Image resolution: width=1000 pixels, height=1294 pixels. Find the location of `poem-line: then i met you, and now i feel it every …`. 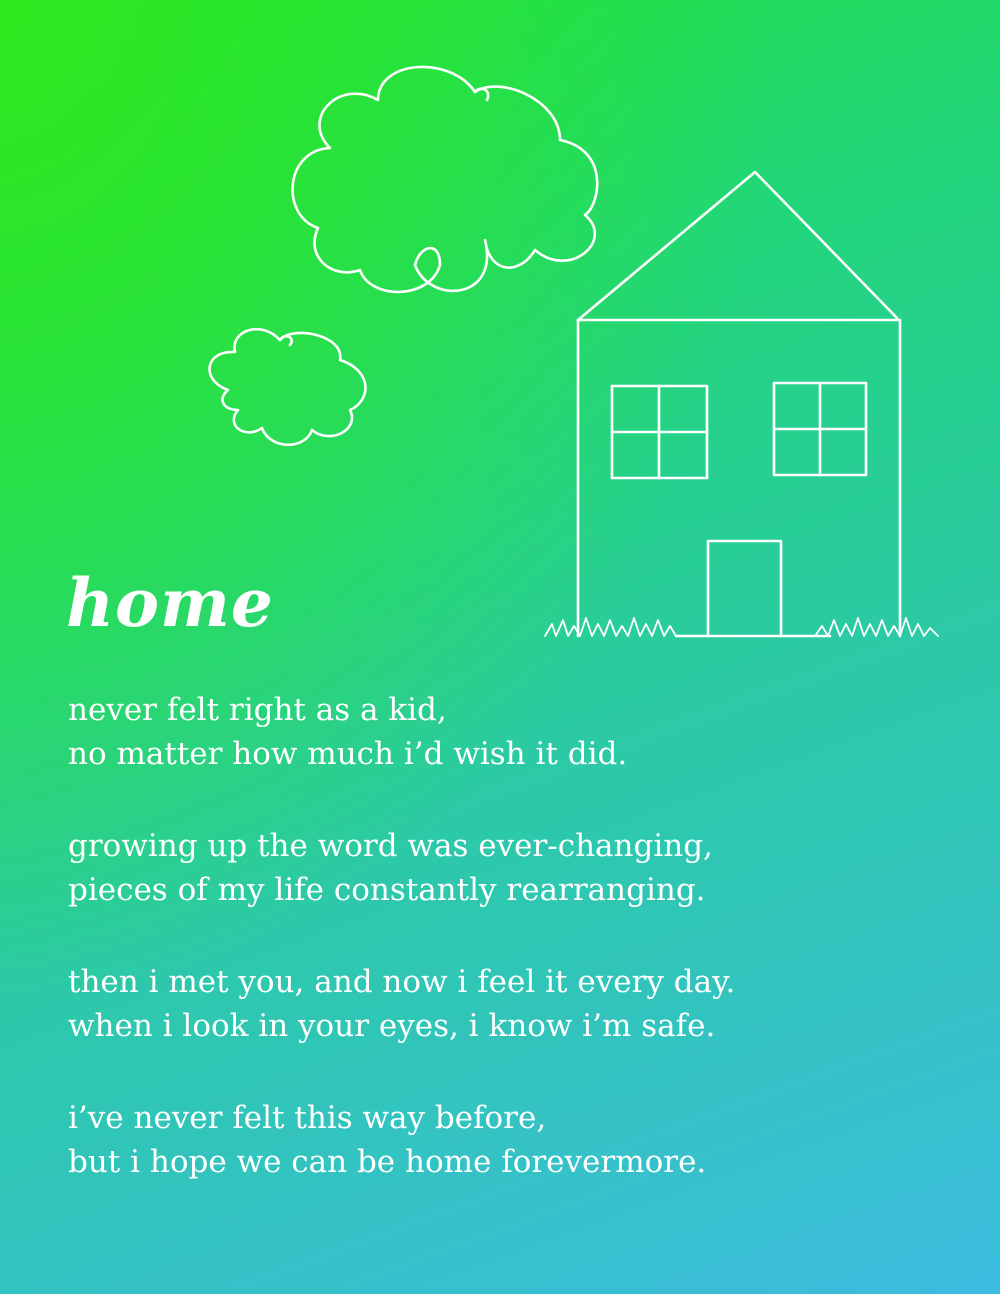

poem-line: then i met you, and now i feel it every … is located at coordinates (402, 982).